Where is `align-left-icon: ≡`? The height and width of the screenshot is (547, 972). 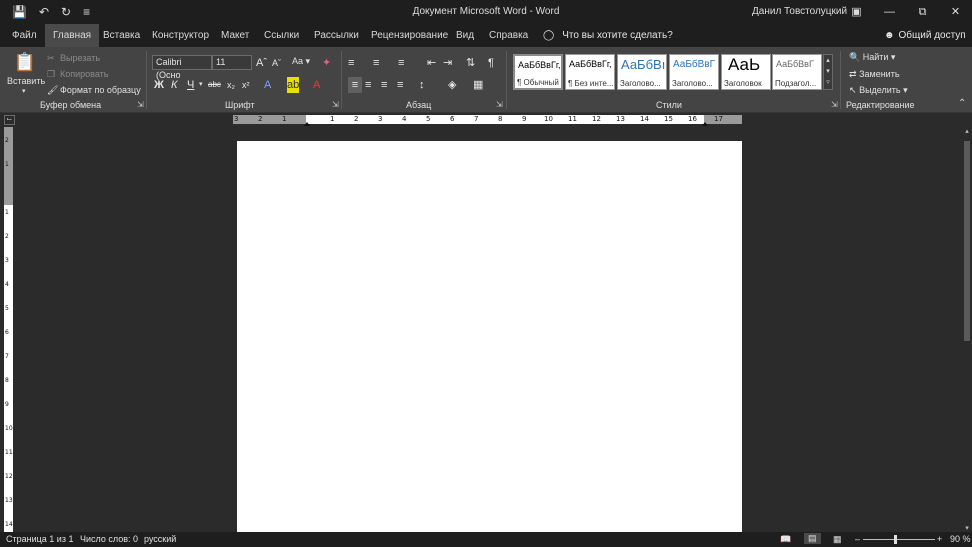 align-left-icon: ≡ is located at coordinates (355, 85).